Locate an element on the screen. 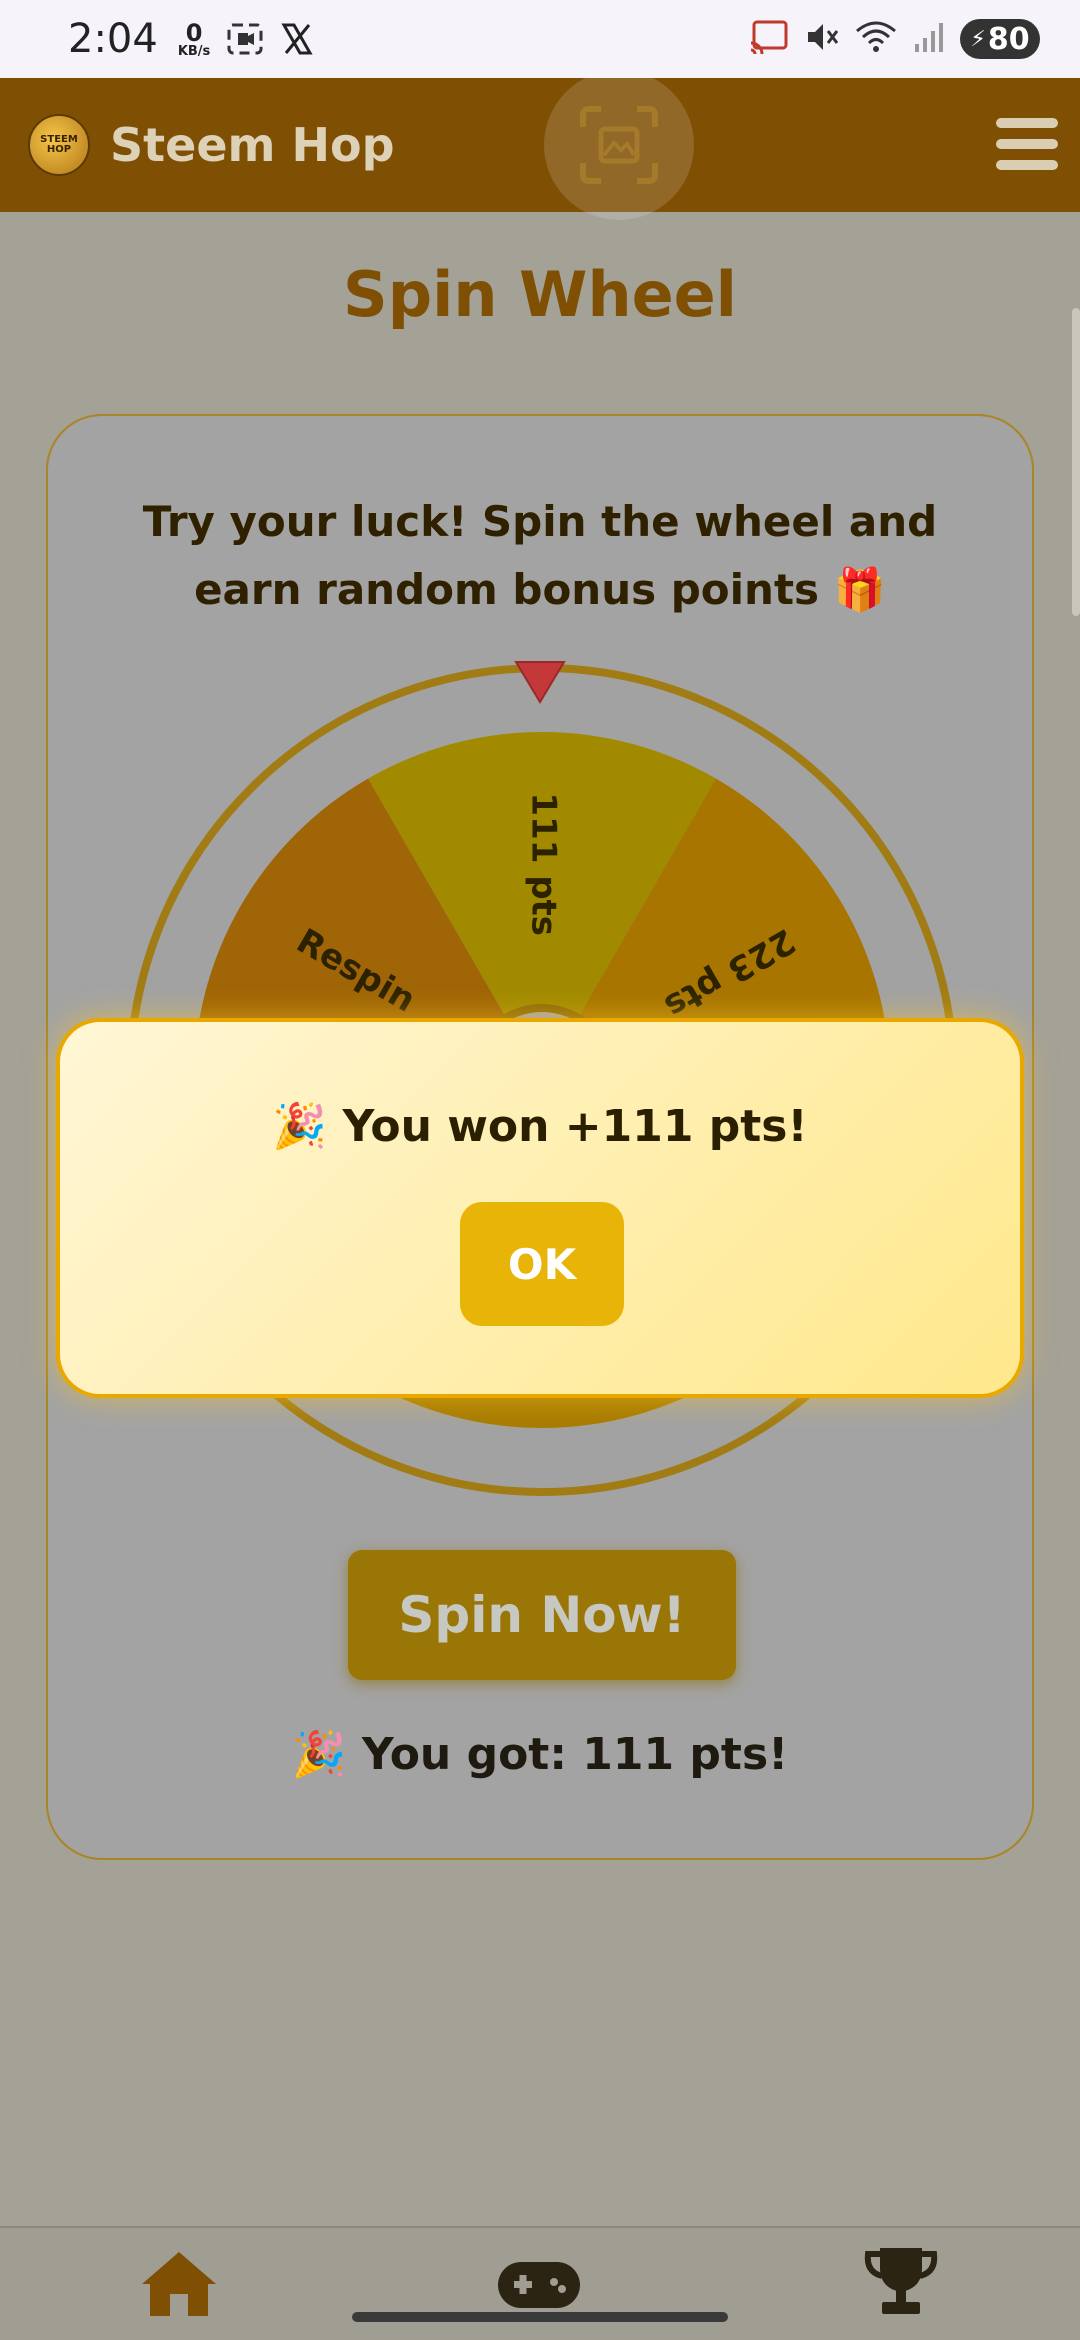 This screenshot has height=2340, width=1080. win-popup: 🎉 You won +111 pts! OK is located at coordinates (540, 1208).